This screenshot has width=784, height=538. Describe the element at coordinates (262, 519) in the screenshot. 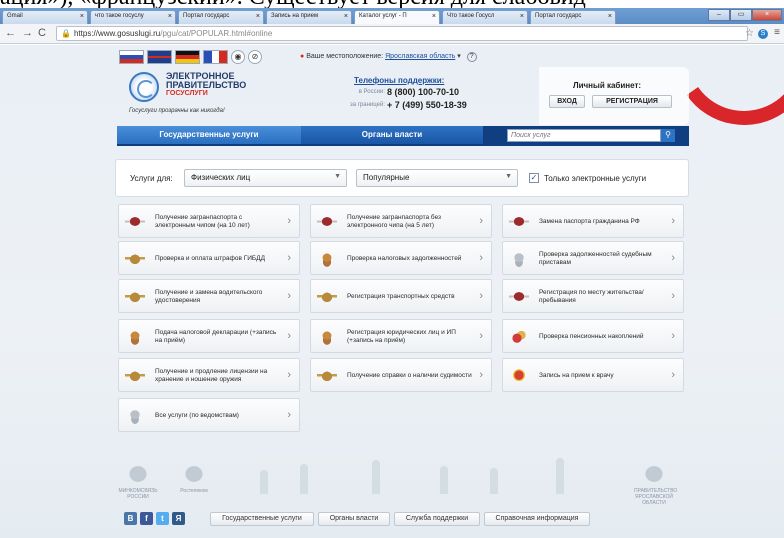

I see `footer-link-services: Государственные услуги` at that location.